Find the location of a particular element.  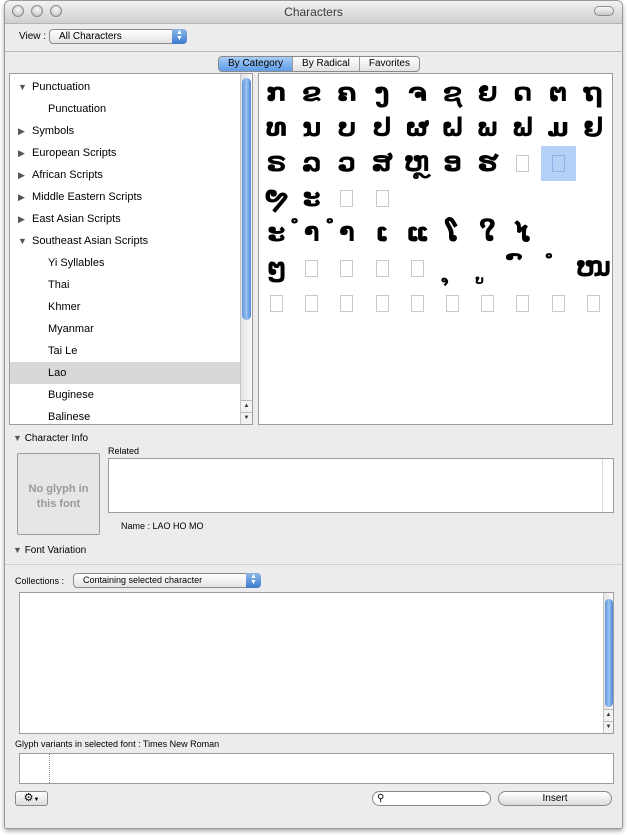

character-cell: ພ is located at coordinates (487, 128).